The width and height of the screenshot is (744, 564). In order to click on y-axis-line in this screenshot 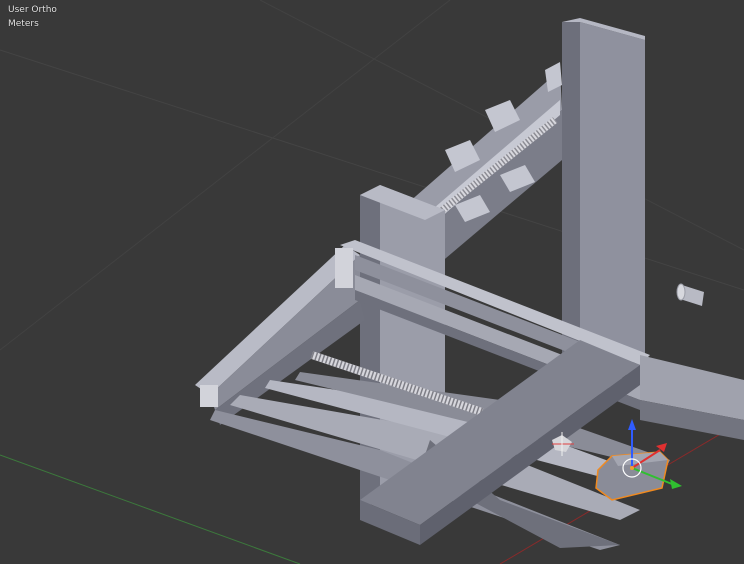, I will do `click(150, 509)`.